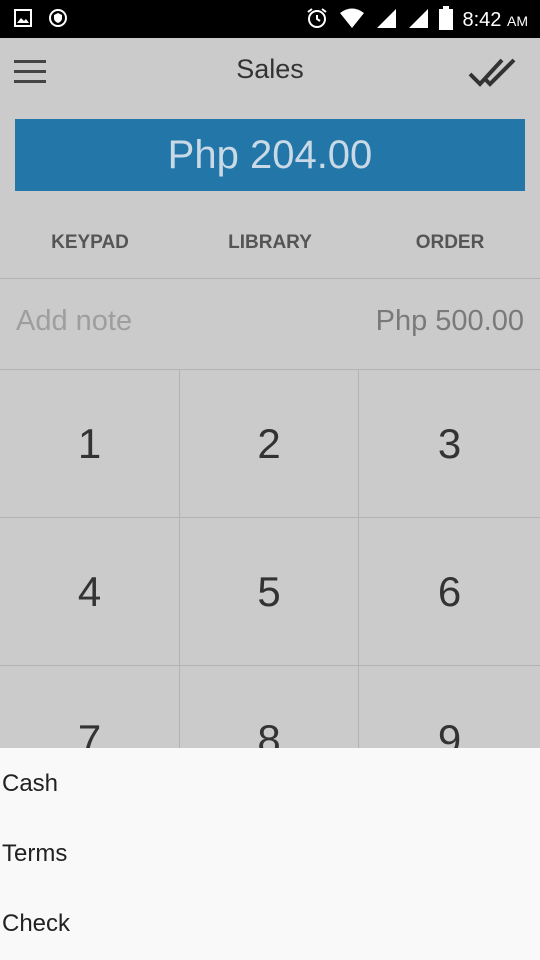 The image size is (540, 960). Describe the element at coordinates (90, 592) in the screenshot. I see `key-4: 4` at that location.